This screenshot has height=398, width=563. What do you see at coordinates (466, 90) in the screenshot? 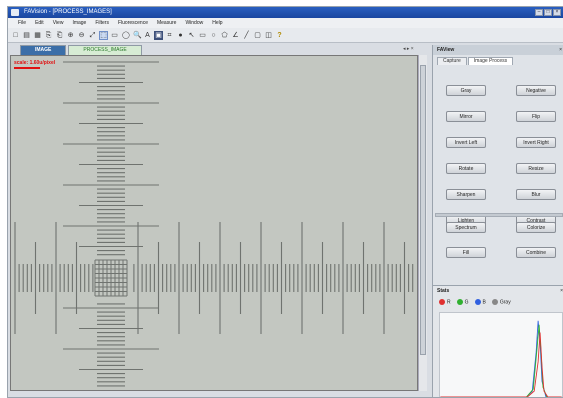
I see `gray-button: Gray` at bounding box center [466, 90].